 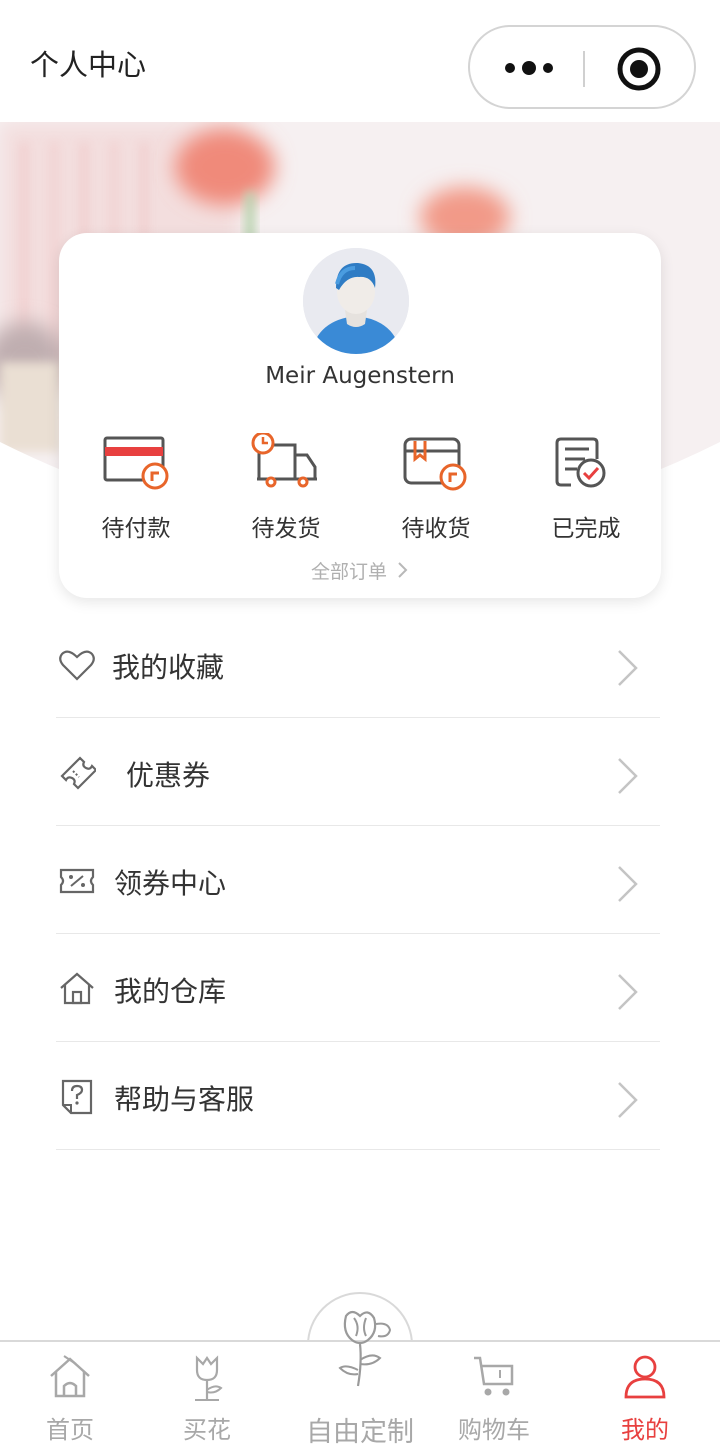 What do you see at coordinates (78, 773) in the screenshot?
I see `ticket-icon` at bounding box center [78, 773].